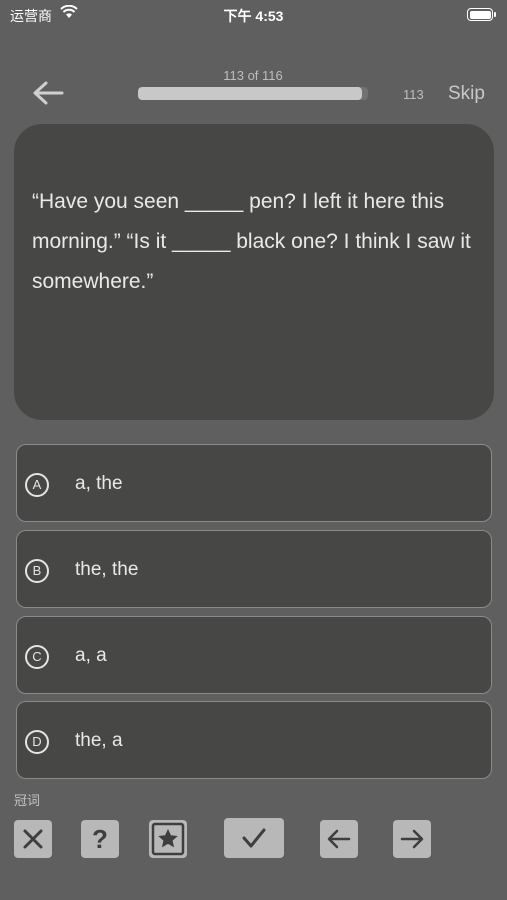 The width and height of the screenshot is (507, 900). What do you see at coordinates (99, 483) in the screenshot?
I see `option-text-a: a, the` at bounding box center [99, 483].